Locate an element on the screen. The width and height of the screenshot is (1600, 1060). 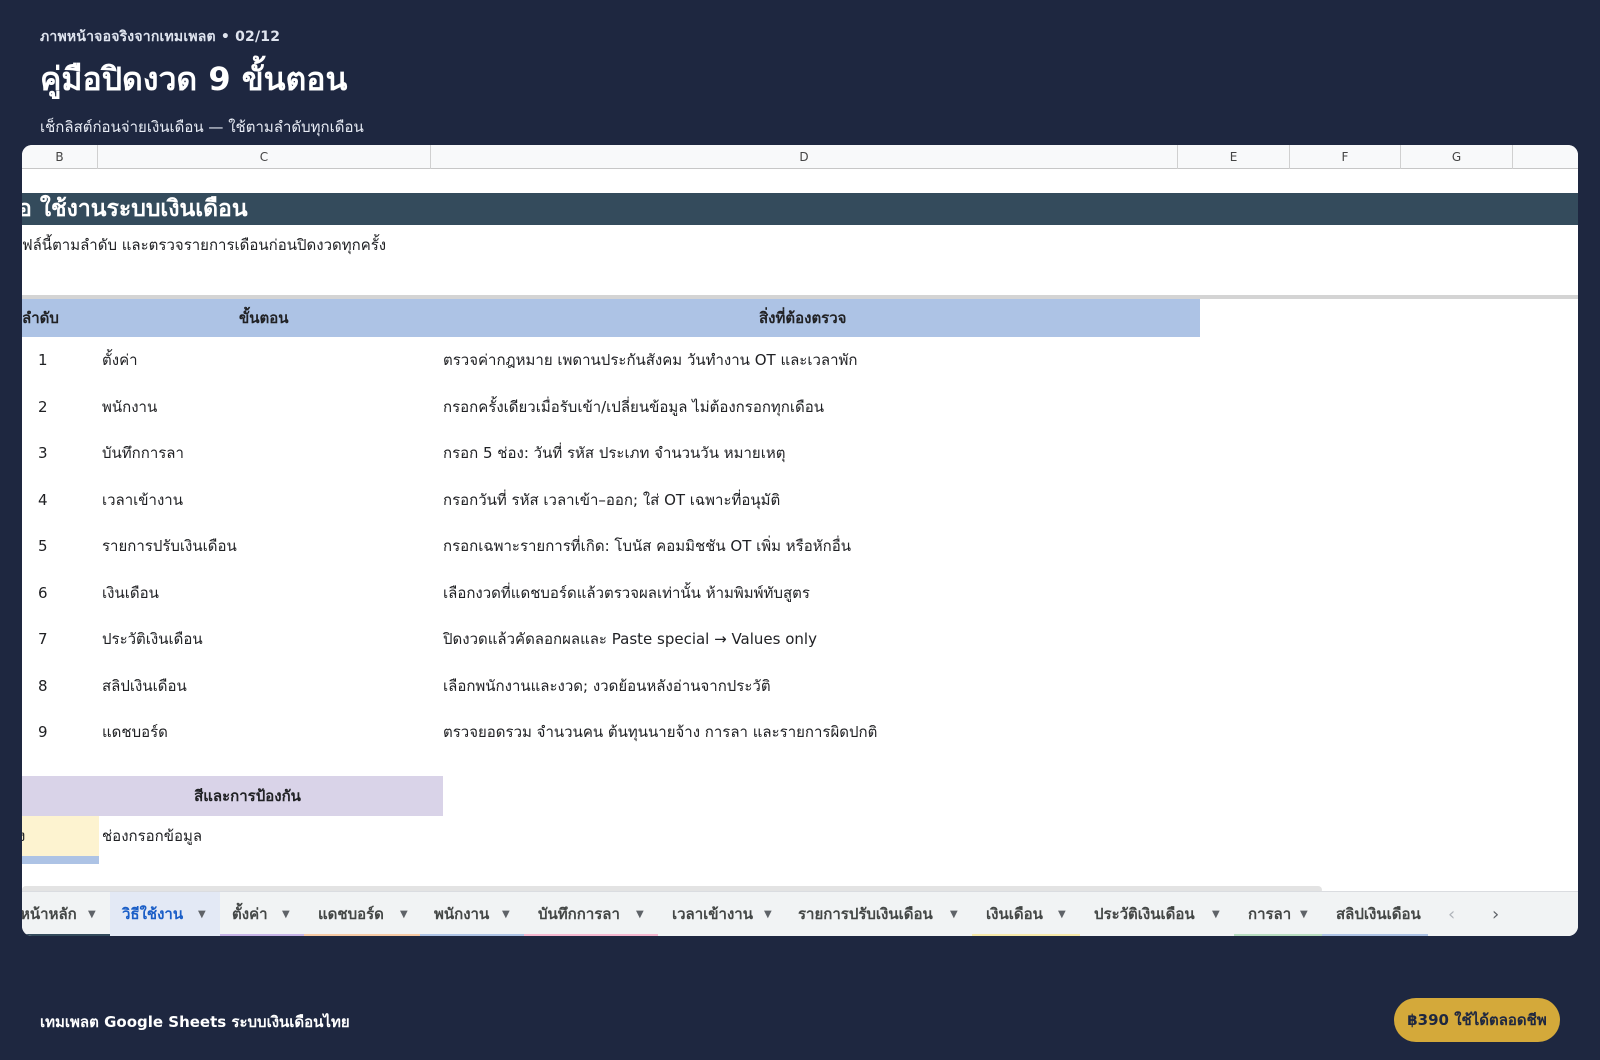
sheet-banner-text: อ ใช้งานระบบเงินเดือน is located at coordinates (135, 209).